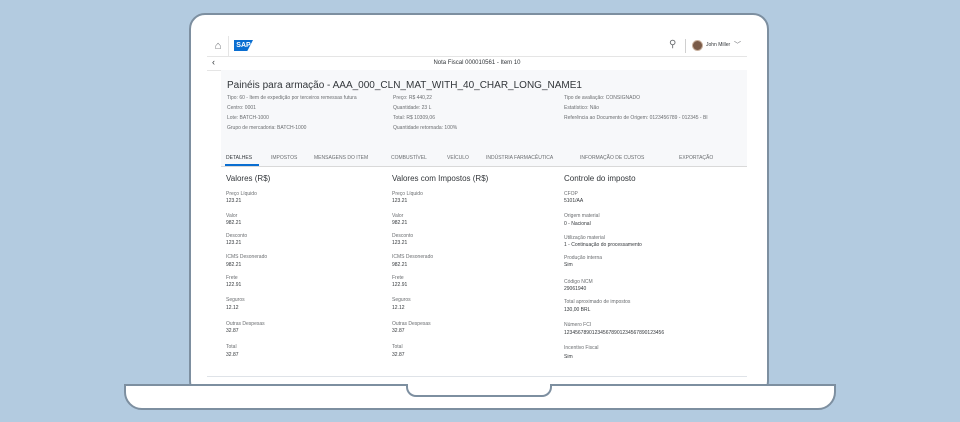 This screenshot has height=422, width=960. What do you see at coordinates (718, 45) in the screenshot?
I see `user-name: John Miller` at bounding box center [718, 45].